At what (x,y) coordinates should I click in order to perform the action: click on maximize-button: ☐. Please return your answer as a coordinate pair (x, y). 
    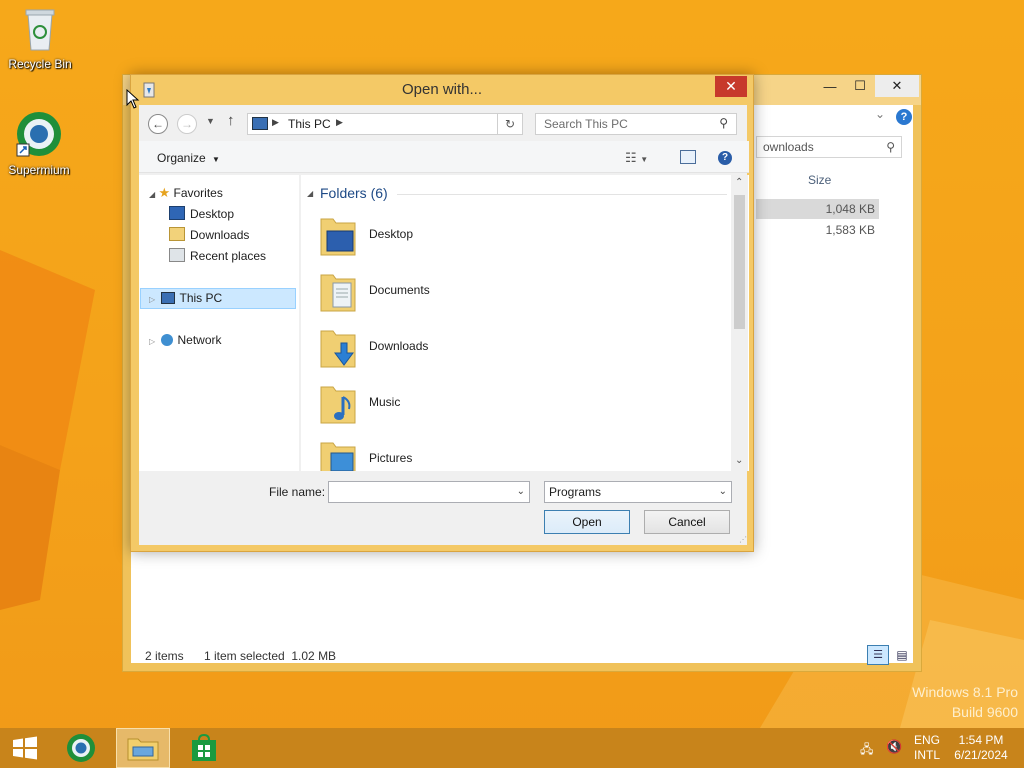
    Looking at the image, I should click on (860, 86).